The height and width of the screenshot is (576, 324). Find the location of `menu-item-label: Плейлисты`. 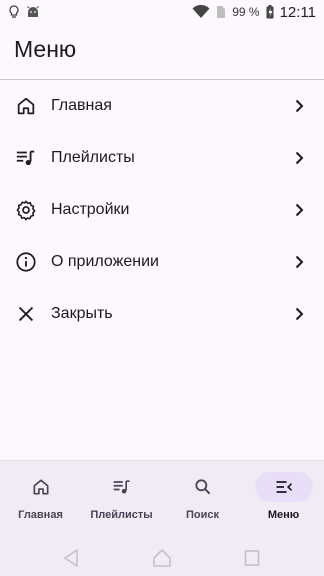

menu-item-label: Плейлисты is located at coordinates (93, 157).